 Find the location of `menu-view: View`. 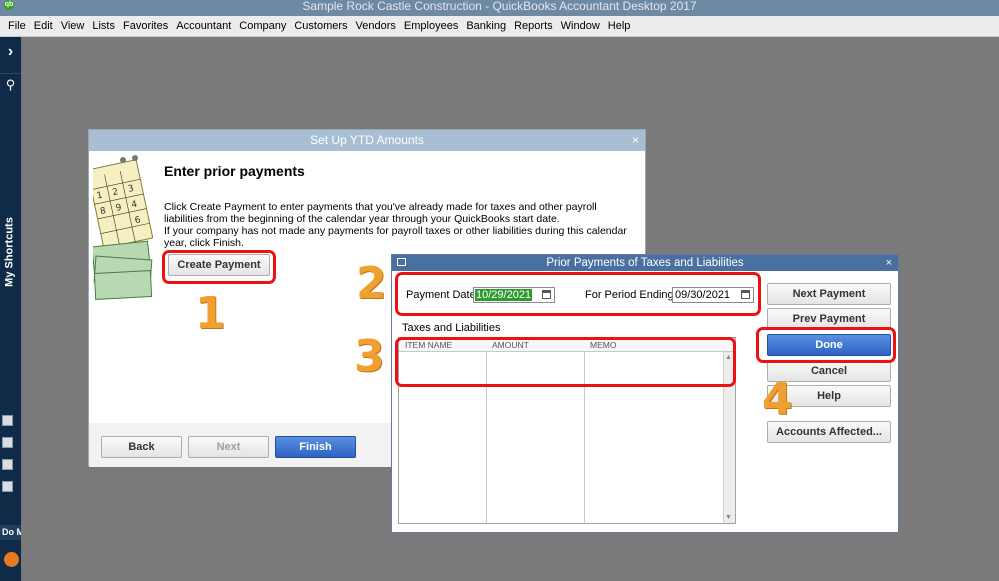

menu-view: View is located at coordinates (73, 26).